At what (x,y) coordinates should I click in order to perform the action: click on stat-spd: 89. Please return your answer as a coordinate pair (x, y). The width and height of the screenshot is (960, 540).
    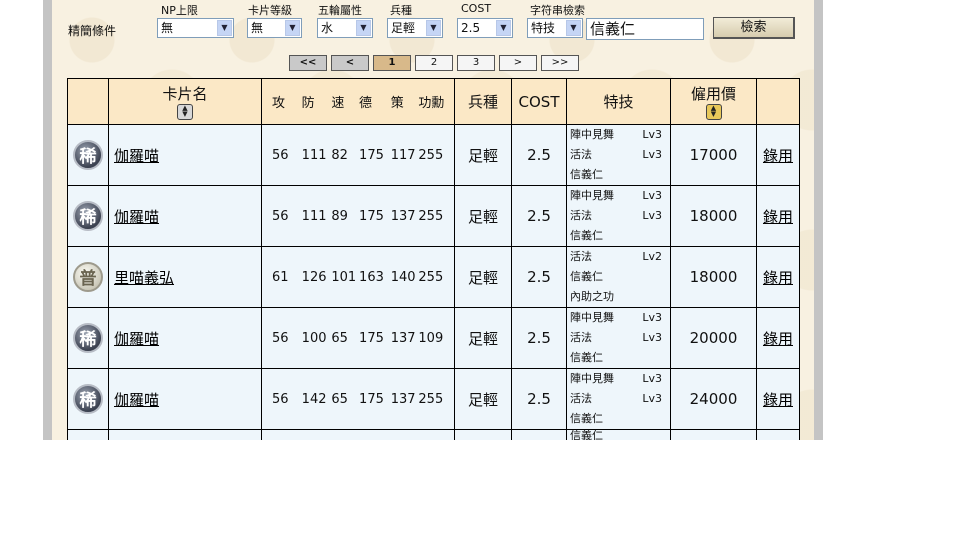
    Looking at the image, I should click on (339, 216).